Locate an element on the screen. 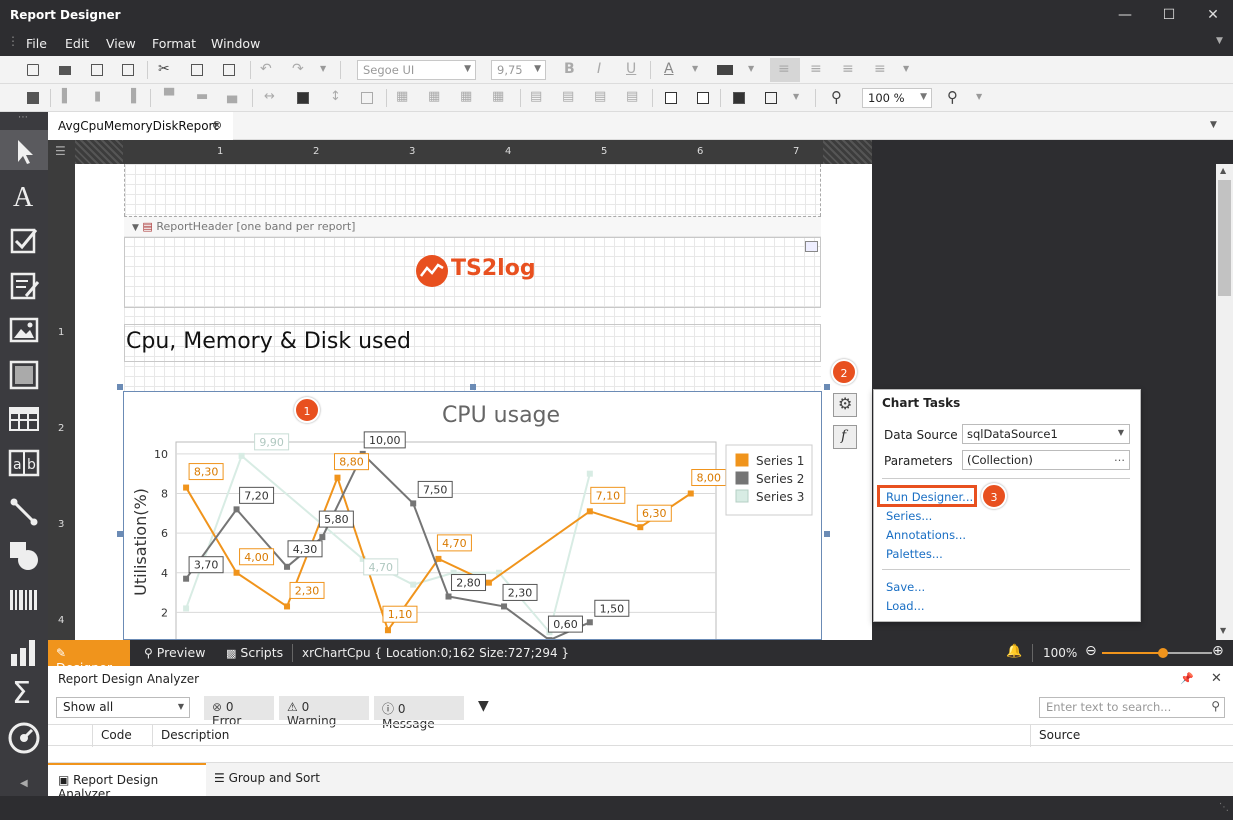 The height and width of the screenshot is (820, 1233). panel-tool is located at coordinates (24, 374).